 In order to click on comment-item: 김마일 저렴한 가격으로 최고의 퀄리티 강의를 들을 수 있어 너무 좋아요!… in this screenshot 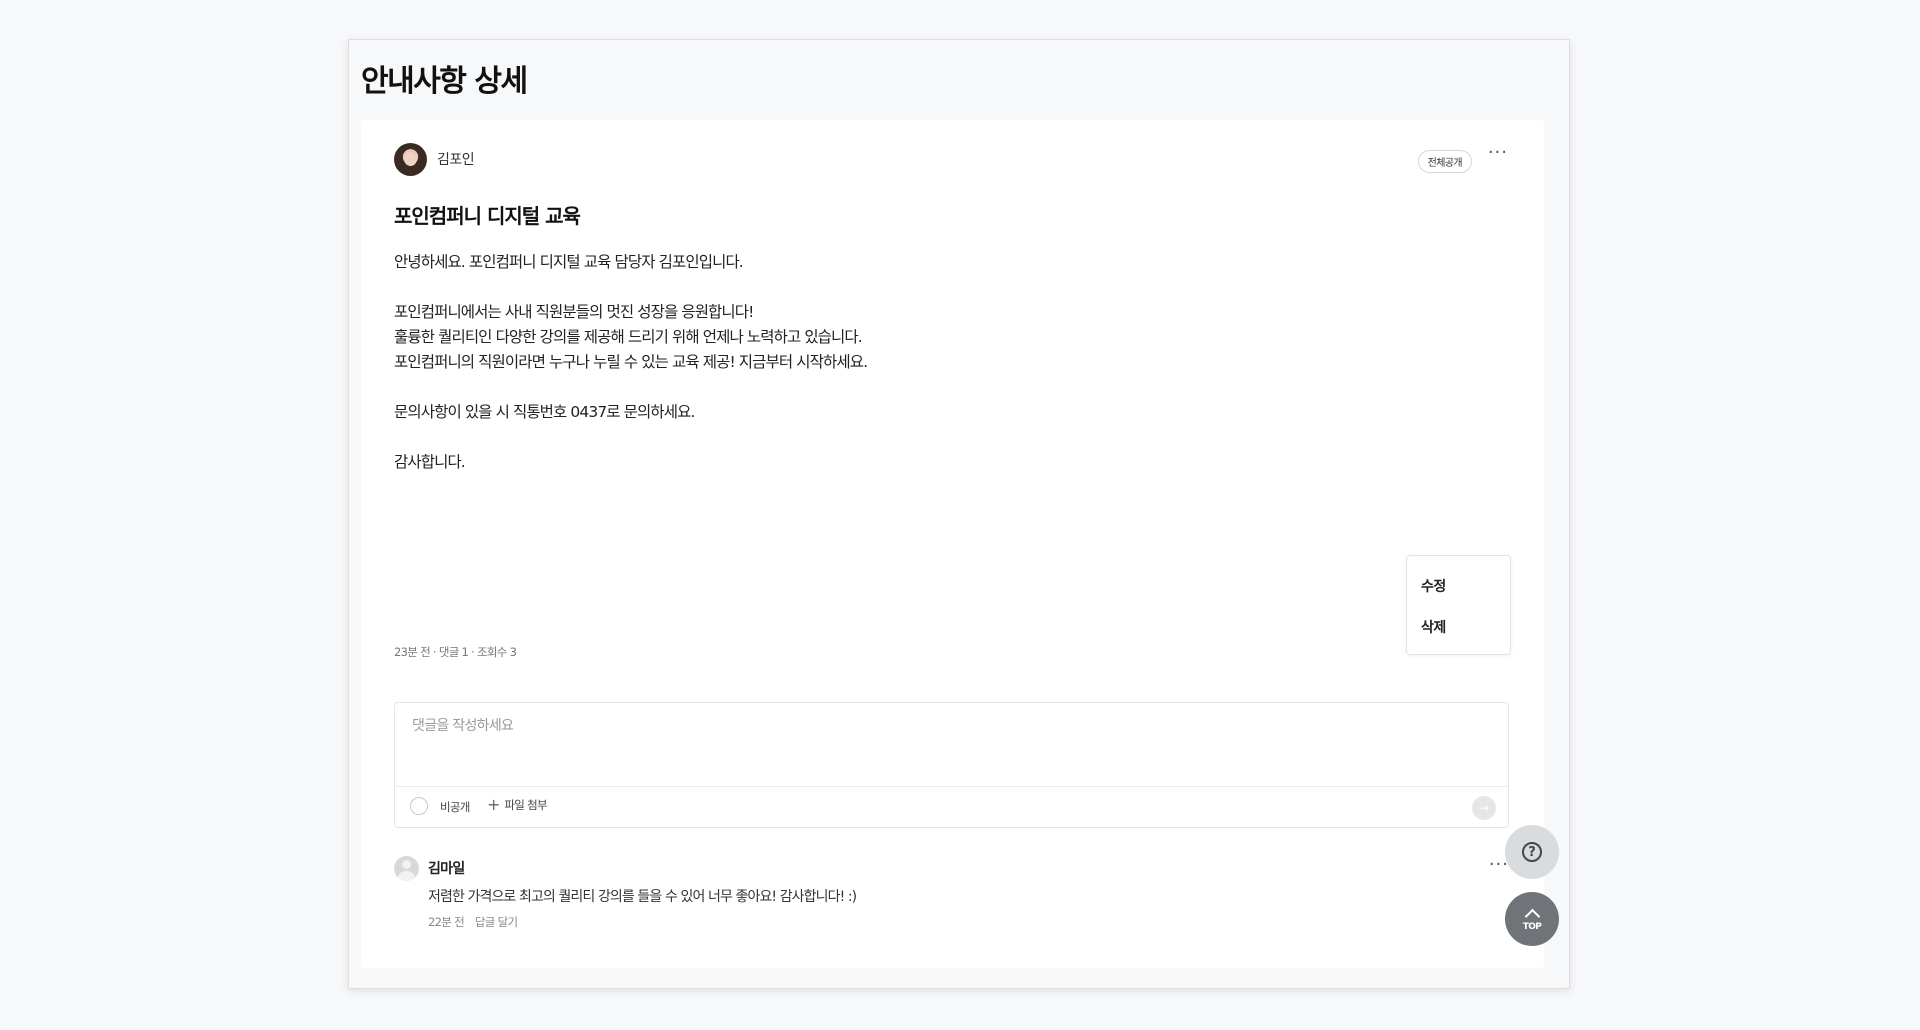, I will do `click(951, 901)`.